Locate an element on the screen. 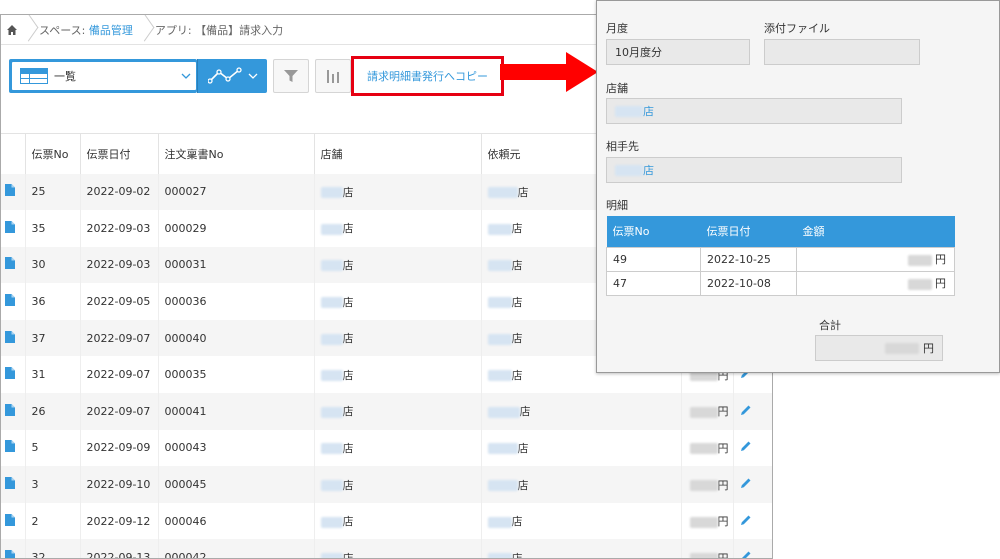  column-header: 伝票No is located at coordinates (53, 153).